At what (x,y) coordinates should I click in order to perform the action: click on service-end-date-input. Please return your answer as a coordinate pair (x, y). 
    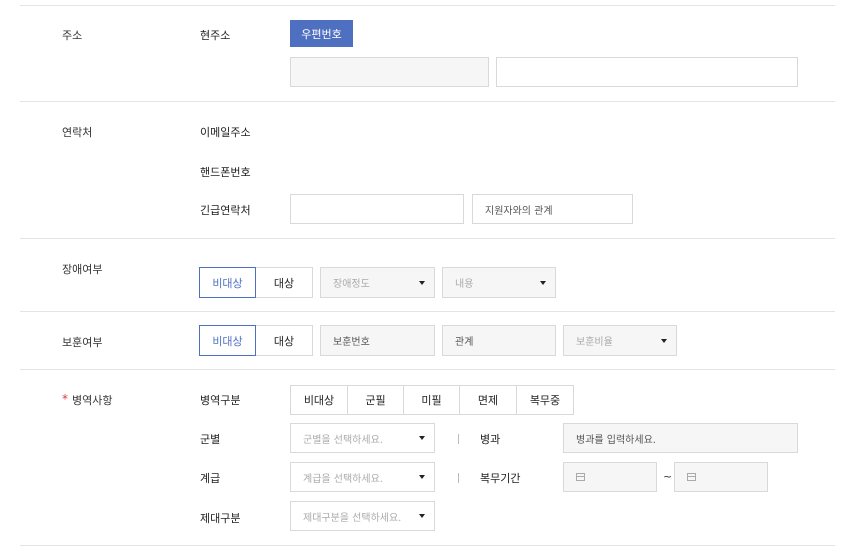
    Looking at the image, I should click on (721, 477).